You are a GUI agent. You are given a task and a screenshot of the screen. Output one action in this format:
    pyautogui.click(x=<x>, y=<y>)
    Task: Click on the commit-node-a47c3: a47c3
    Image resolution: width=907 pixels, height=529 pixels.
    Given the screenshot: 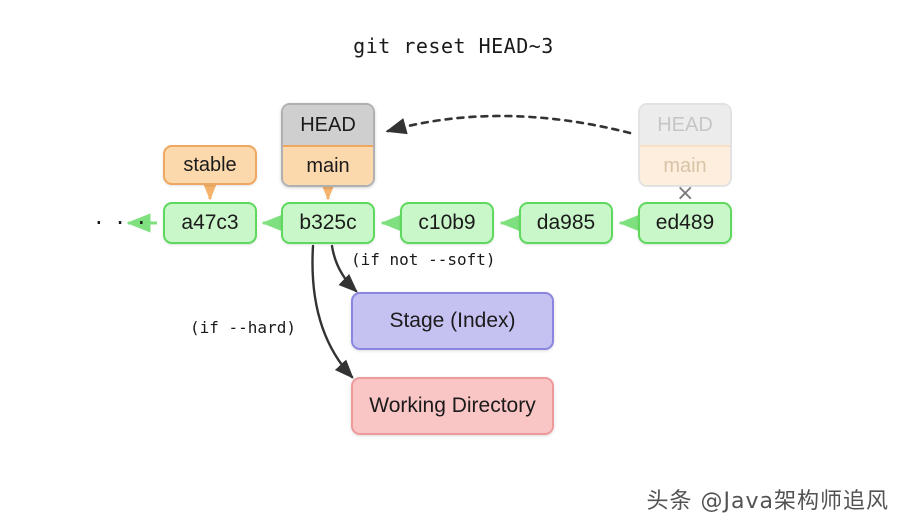 What is the action you would take?
    pyautogui.click(x=210, y=223)
    